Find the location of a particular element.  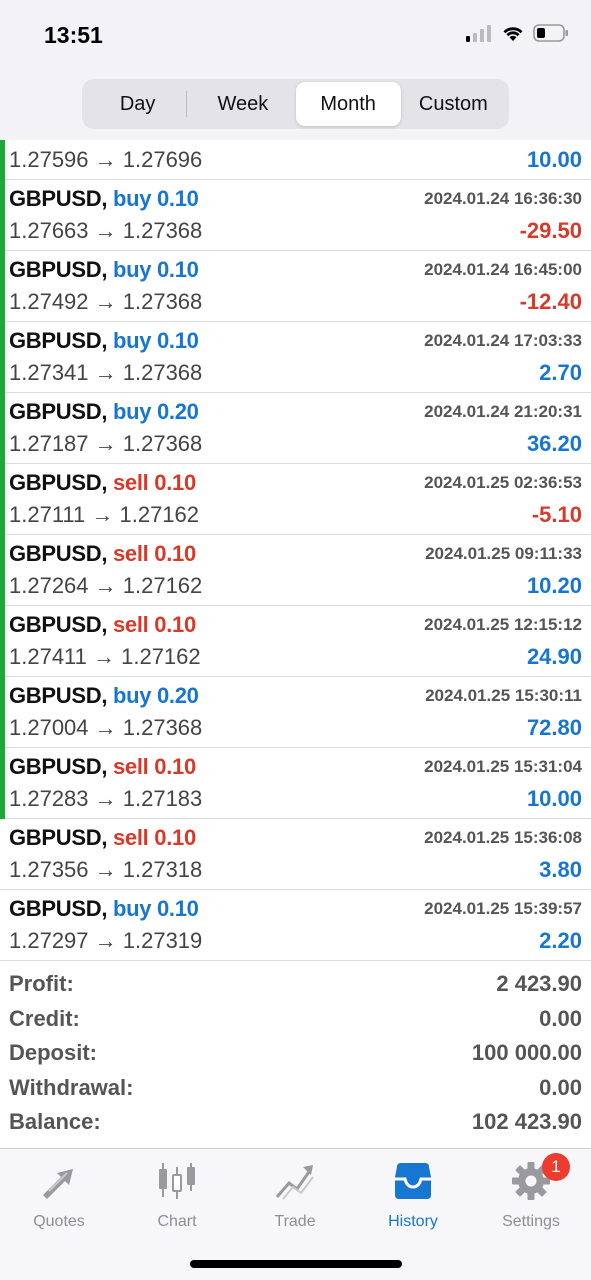

trade-prices: 1.27283 → 1.27183 is located at coordinates (106, 798).